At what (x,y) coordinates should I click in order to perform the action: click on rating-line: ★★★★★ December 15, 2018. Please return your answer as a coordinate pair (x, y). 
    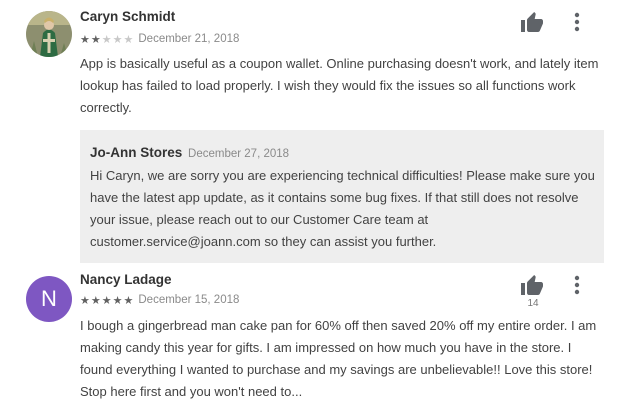
    Looking at the image, I should click on (159, 300).